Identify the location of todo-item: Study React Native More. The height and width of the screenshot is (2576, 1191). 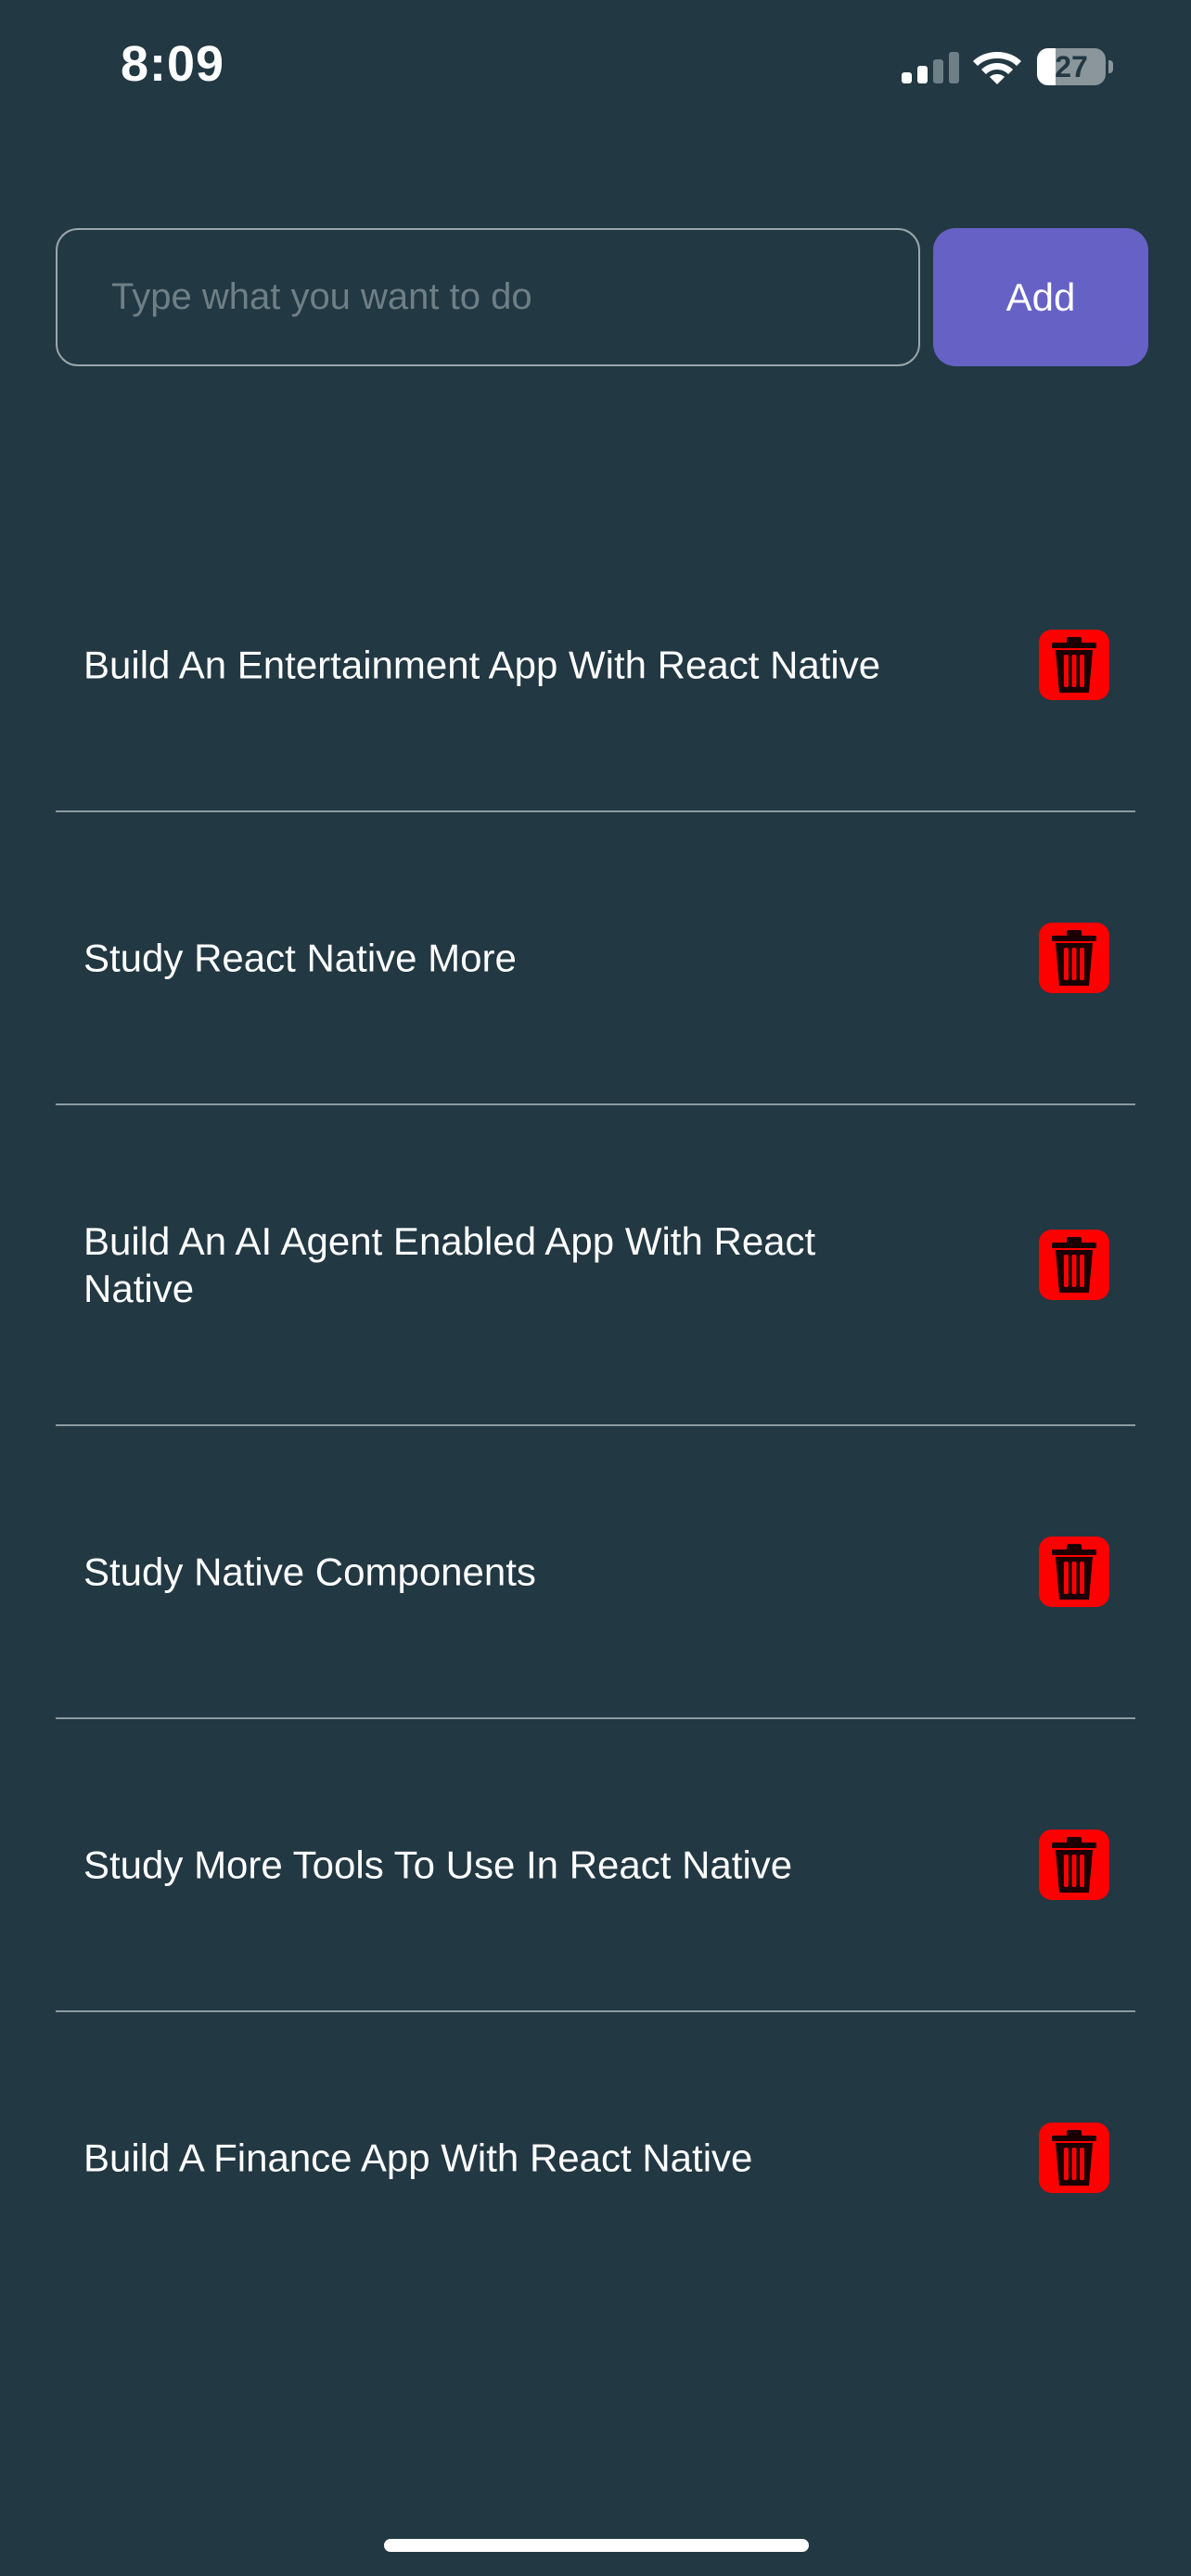
(595, 958).